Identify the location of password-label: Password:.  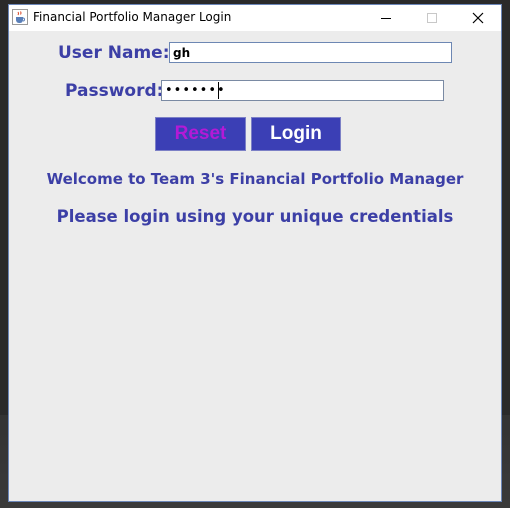
(114, 91).